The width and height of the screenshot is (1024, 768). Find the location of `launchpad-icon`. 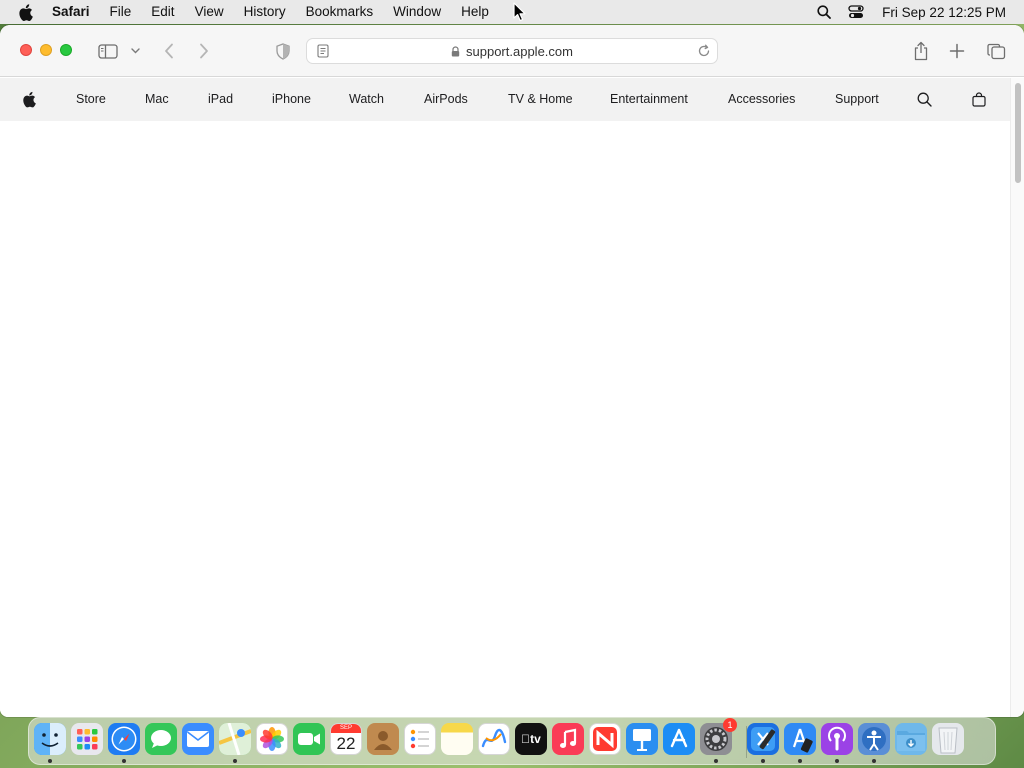

launchpad-icon is located at coordinates (87, 739).